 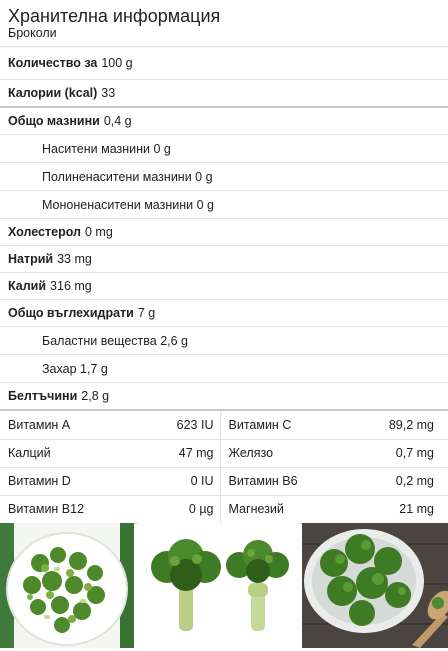 What do you see at coordinates (170, 425) in the screenshot?
I see `vitamin-value: 623 IU` at bounding box center [170, 425].